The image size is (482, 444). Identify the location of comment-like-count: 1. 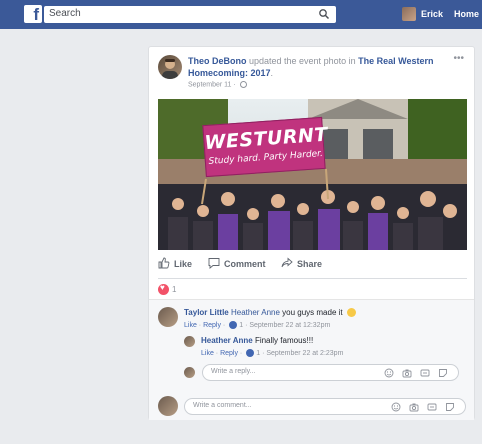
(241, 325).